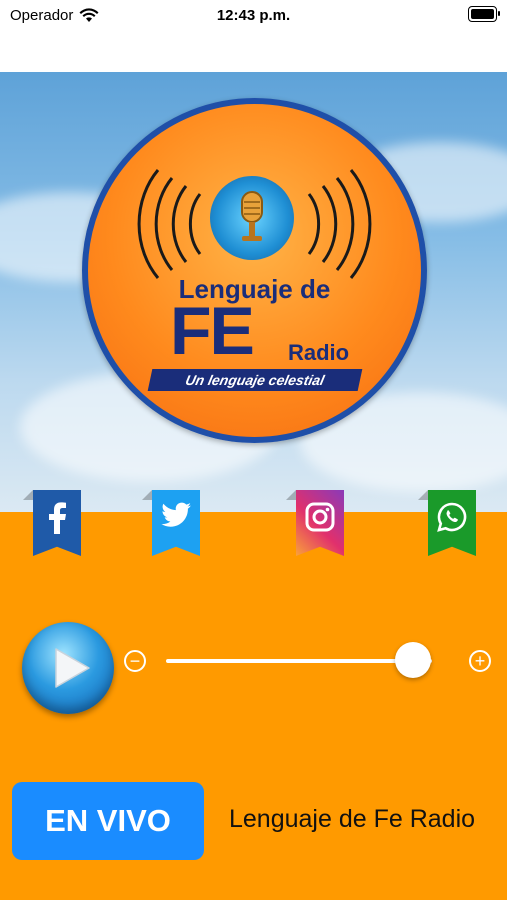 This screenshot has height=900, width=507. What do you see at coordinates (252, 218) in the screenshot?
I see `microphone-icon` at bounding box center [252, 218].